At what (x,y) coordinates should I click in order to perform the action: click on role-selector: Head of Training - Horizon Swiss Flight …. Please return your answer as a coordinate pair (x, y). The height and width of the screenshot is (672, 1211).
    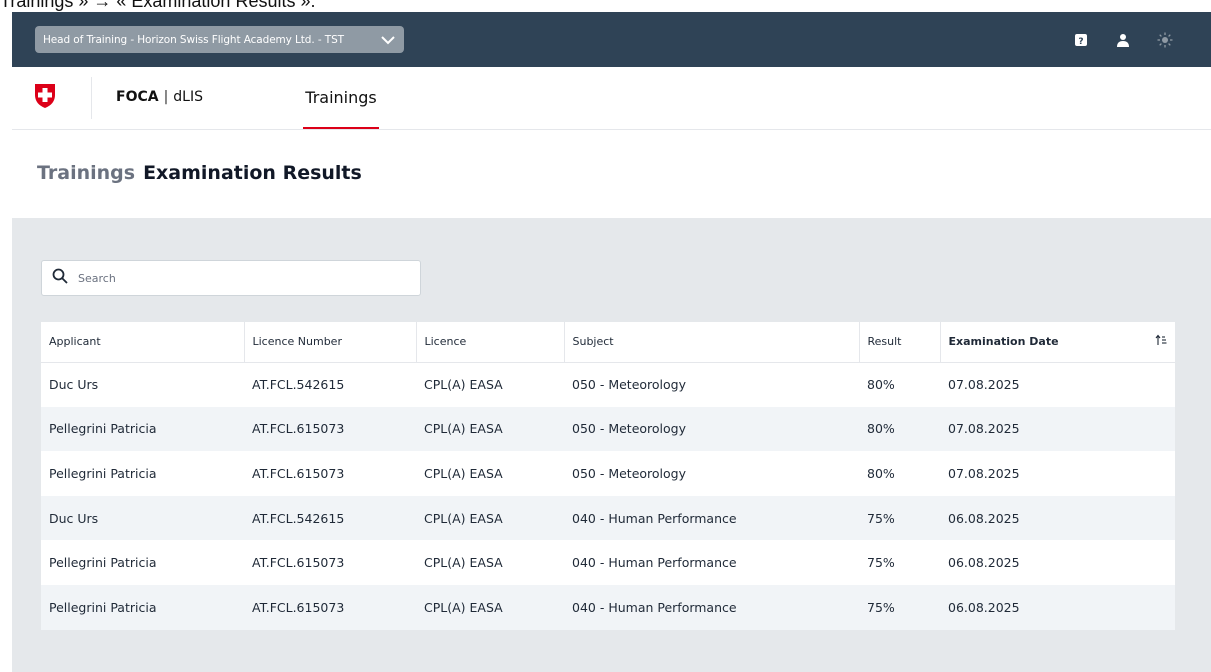
    Looking at the image, I should click on (219, 39).